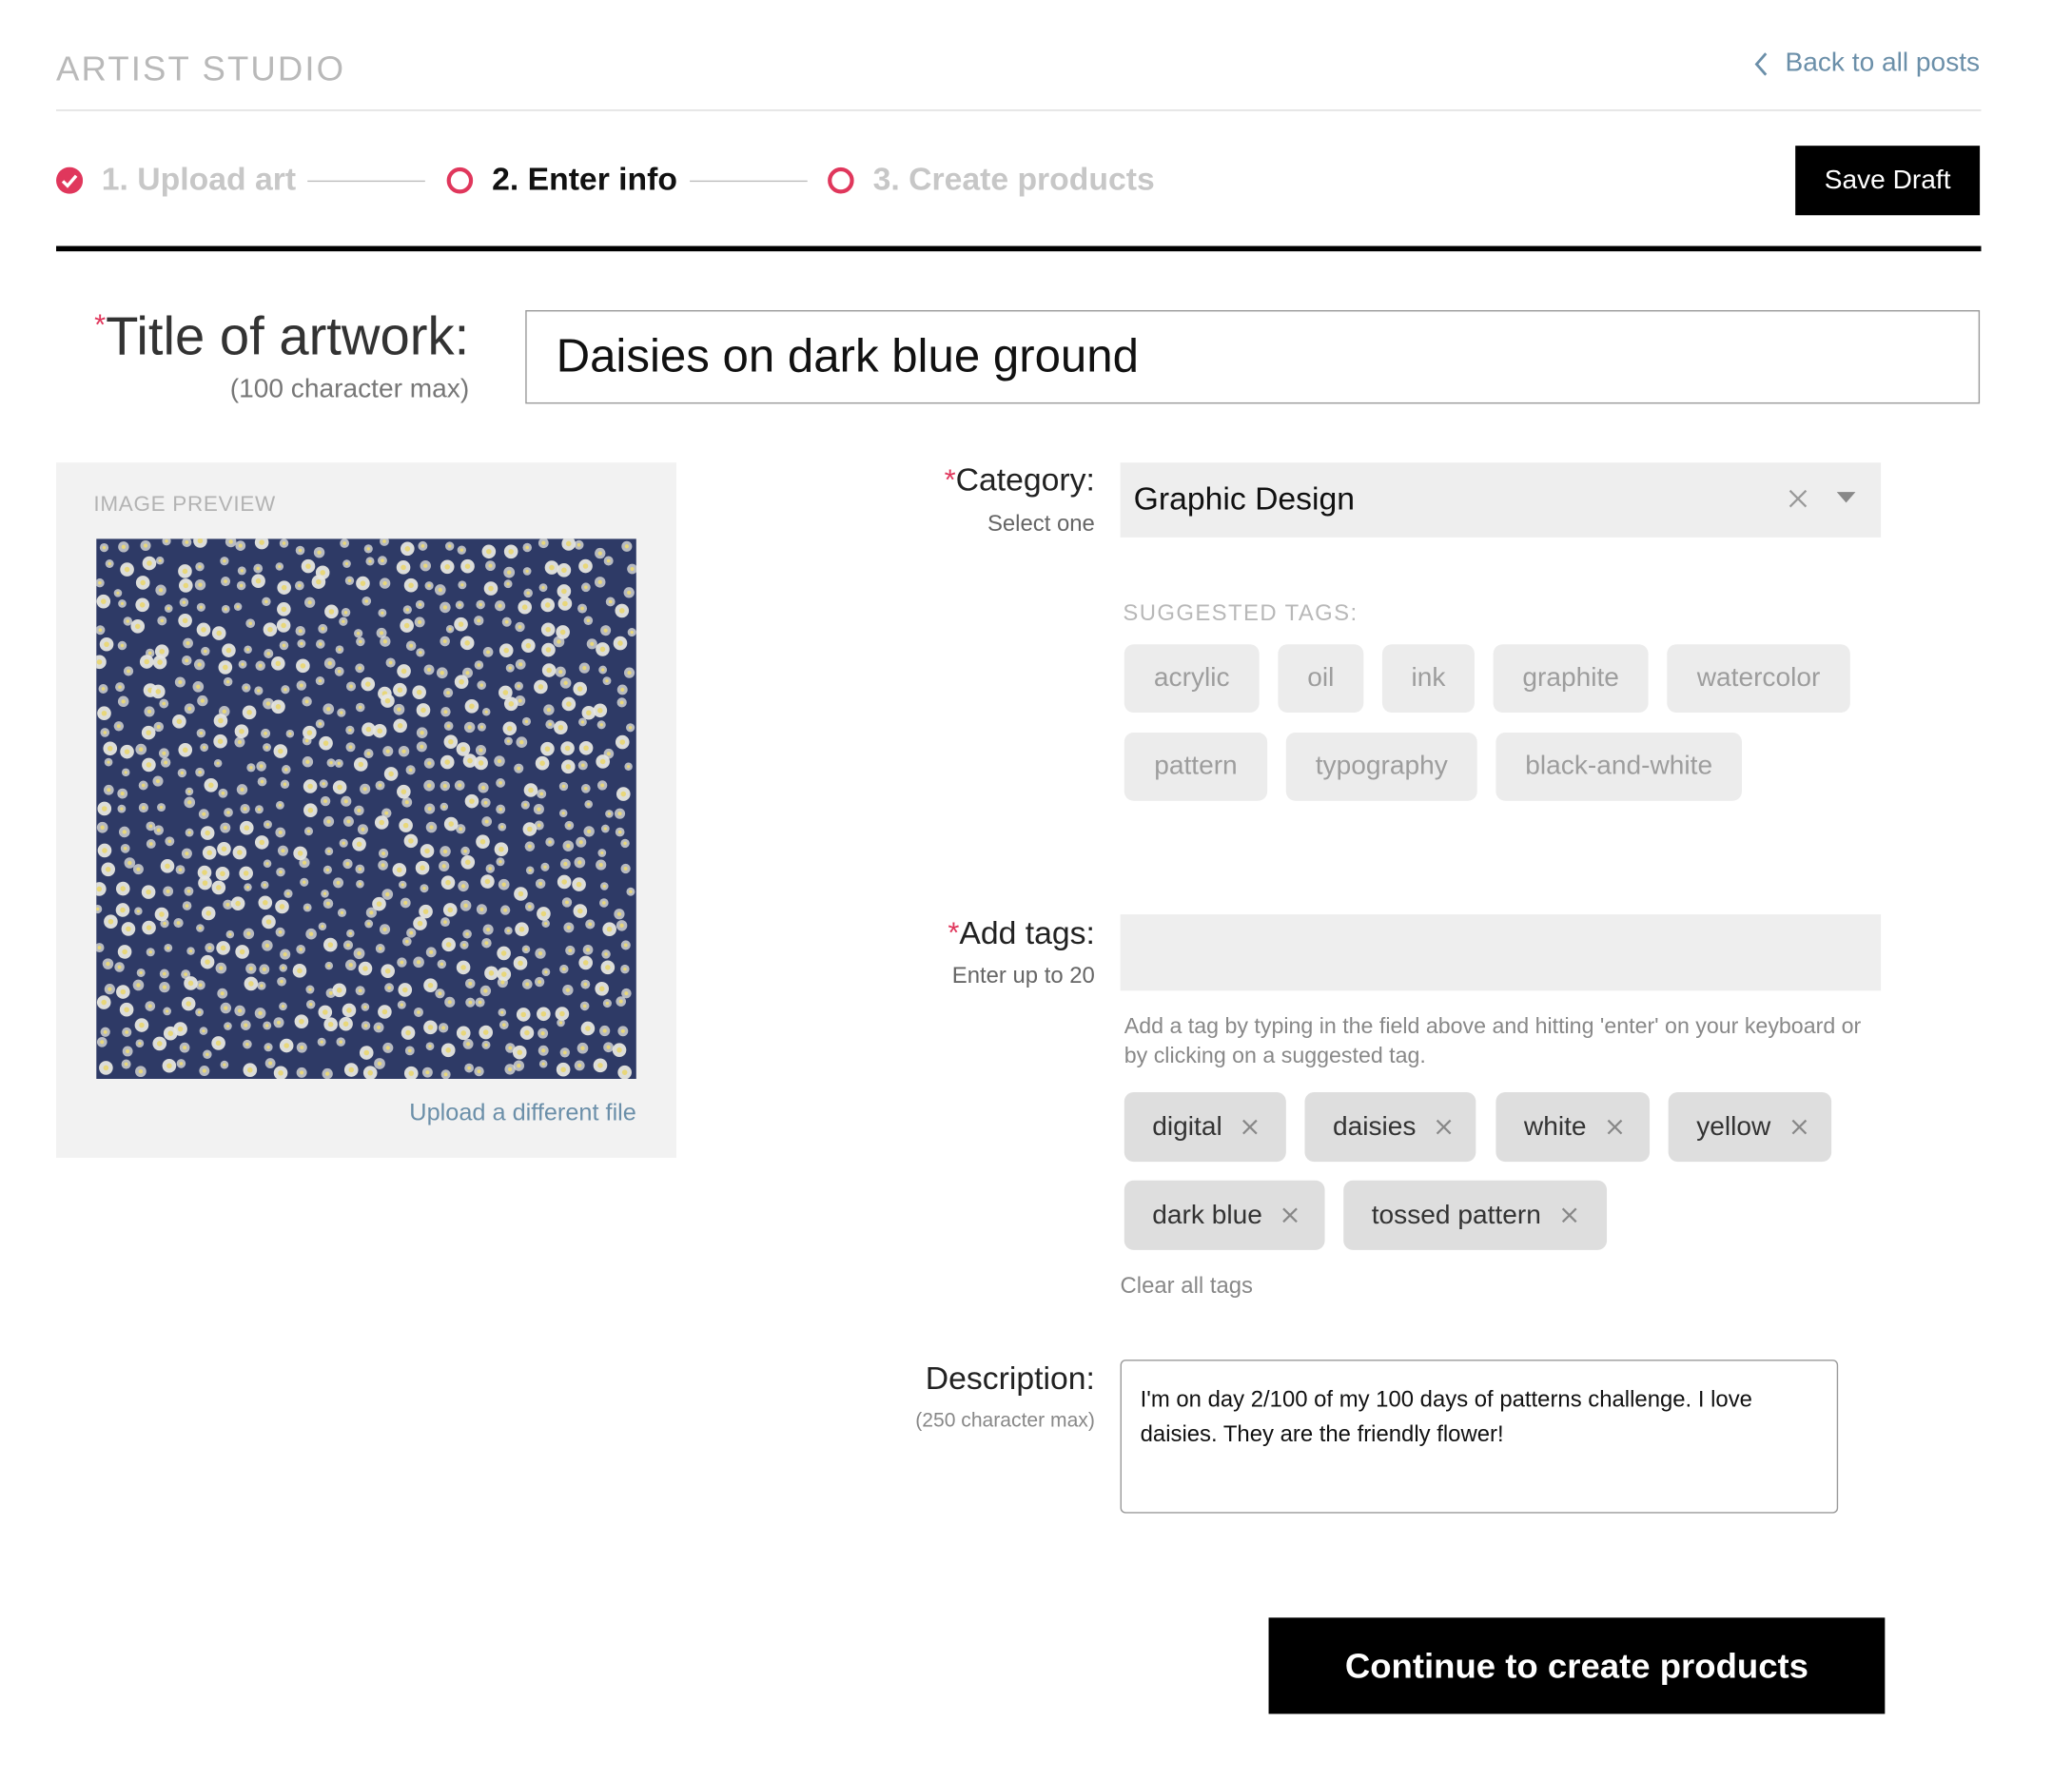 The image size is (2072, 1781). Describe the element at coordinates (1501, 952) in the screenshot. I see `add-tags-input` at that location.